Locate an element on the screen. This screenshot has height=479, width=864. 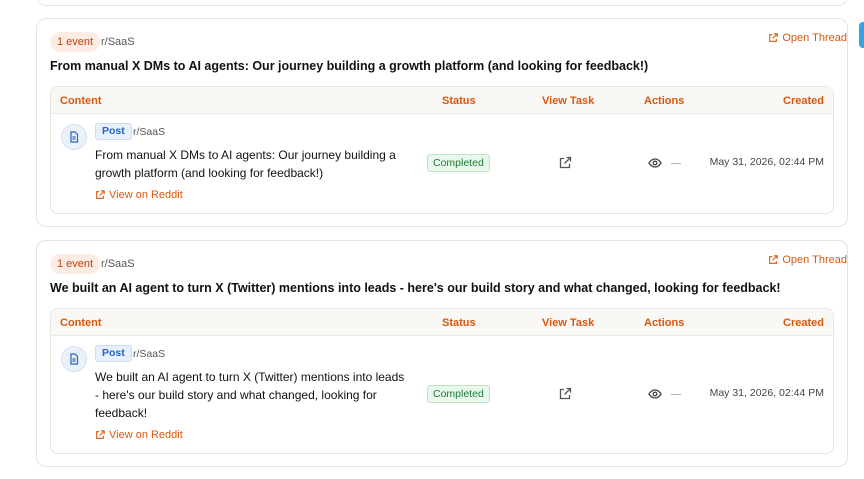
side-panel-tab is located at coordinates (861, 35).